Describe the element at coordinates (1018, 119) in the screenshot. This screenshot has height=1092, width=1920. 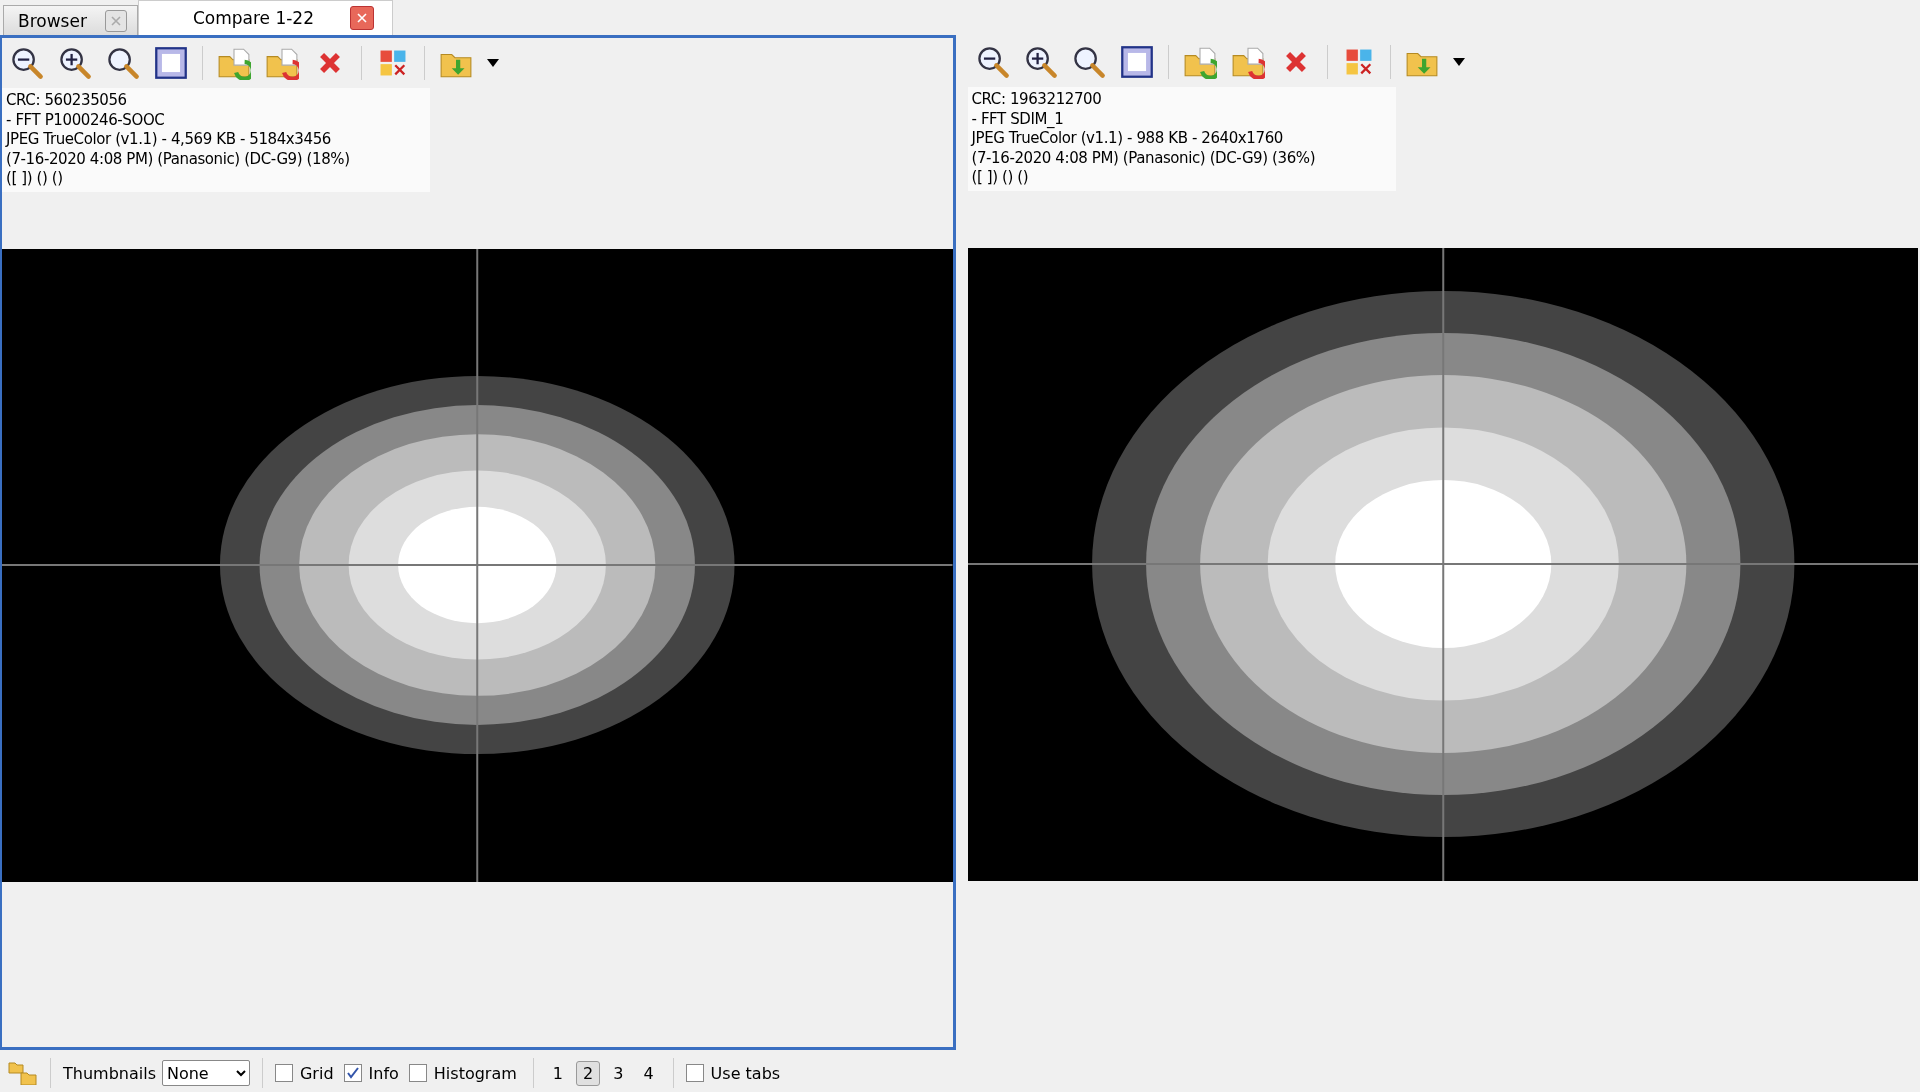
I see `info-line: - FFT SDIM_1` at that location.